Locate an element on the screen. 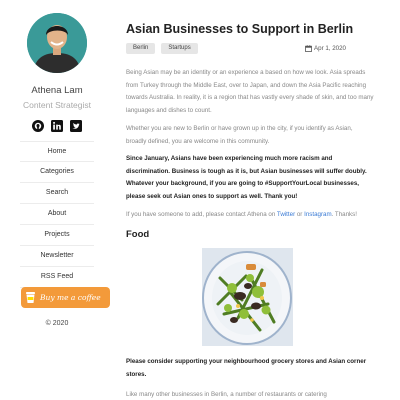  linkedin-icon is located at coordinates (57, 126).